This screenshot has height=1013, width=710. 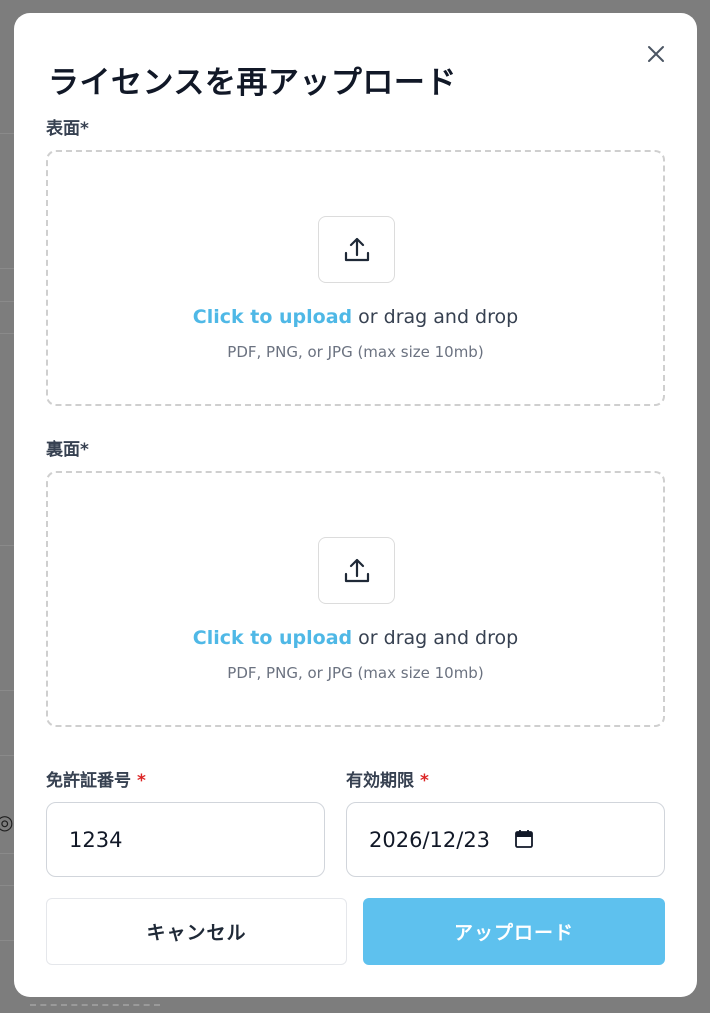 What do you see at coordinates (63, 129) in the screenshot?
I see `front-label-text: 表面` at bounding box center [63, 129].